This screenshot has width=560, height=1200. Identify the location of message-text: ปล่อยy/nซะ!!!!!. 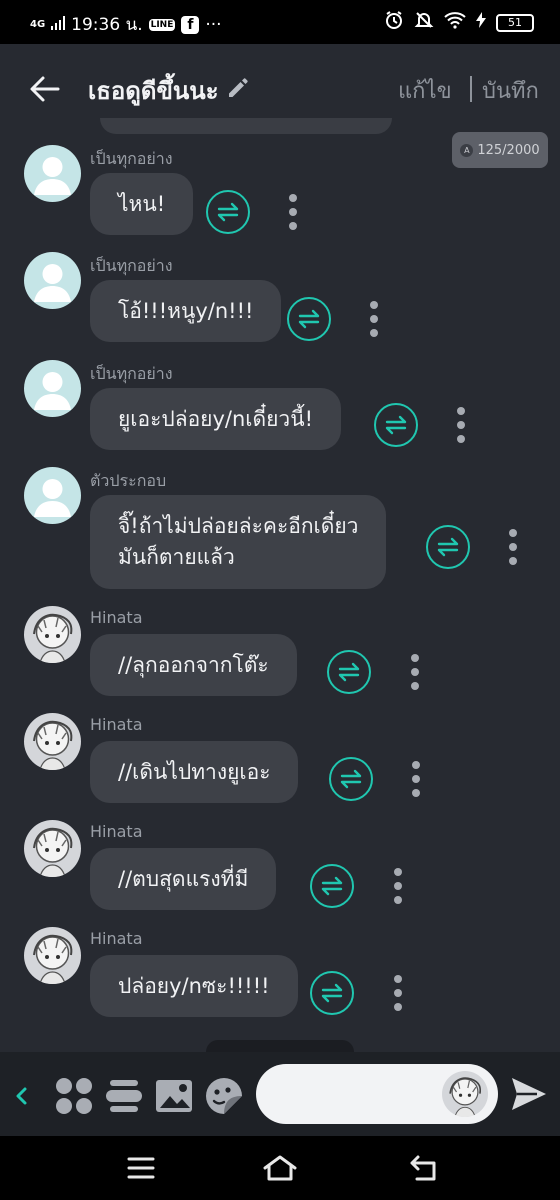
(194, 986).